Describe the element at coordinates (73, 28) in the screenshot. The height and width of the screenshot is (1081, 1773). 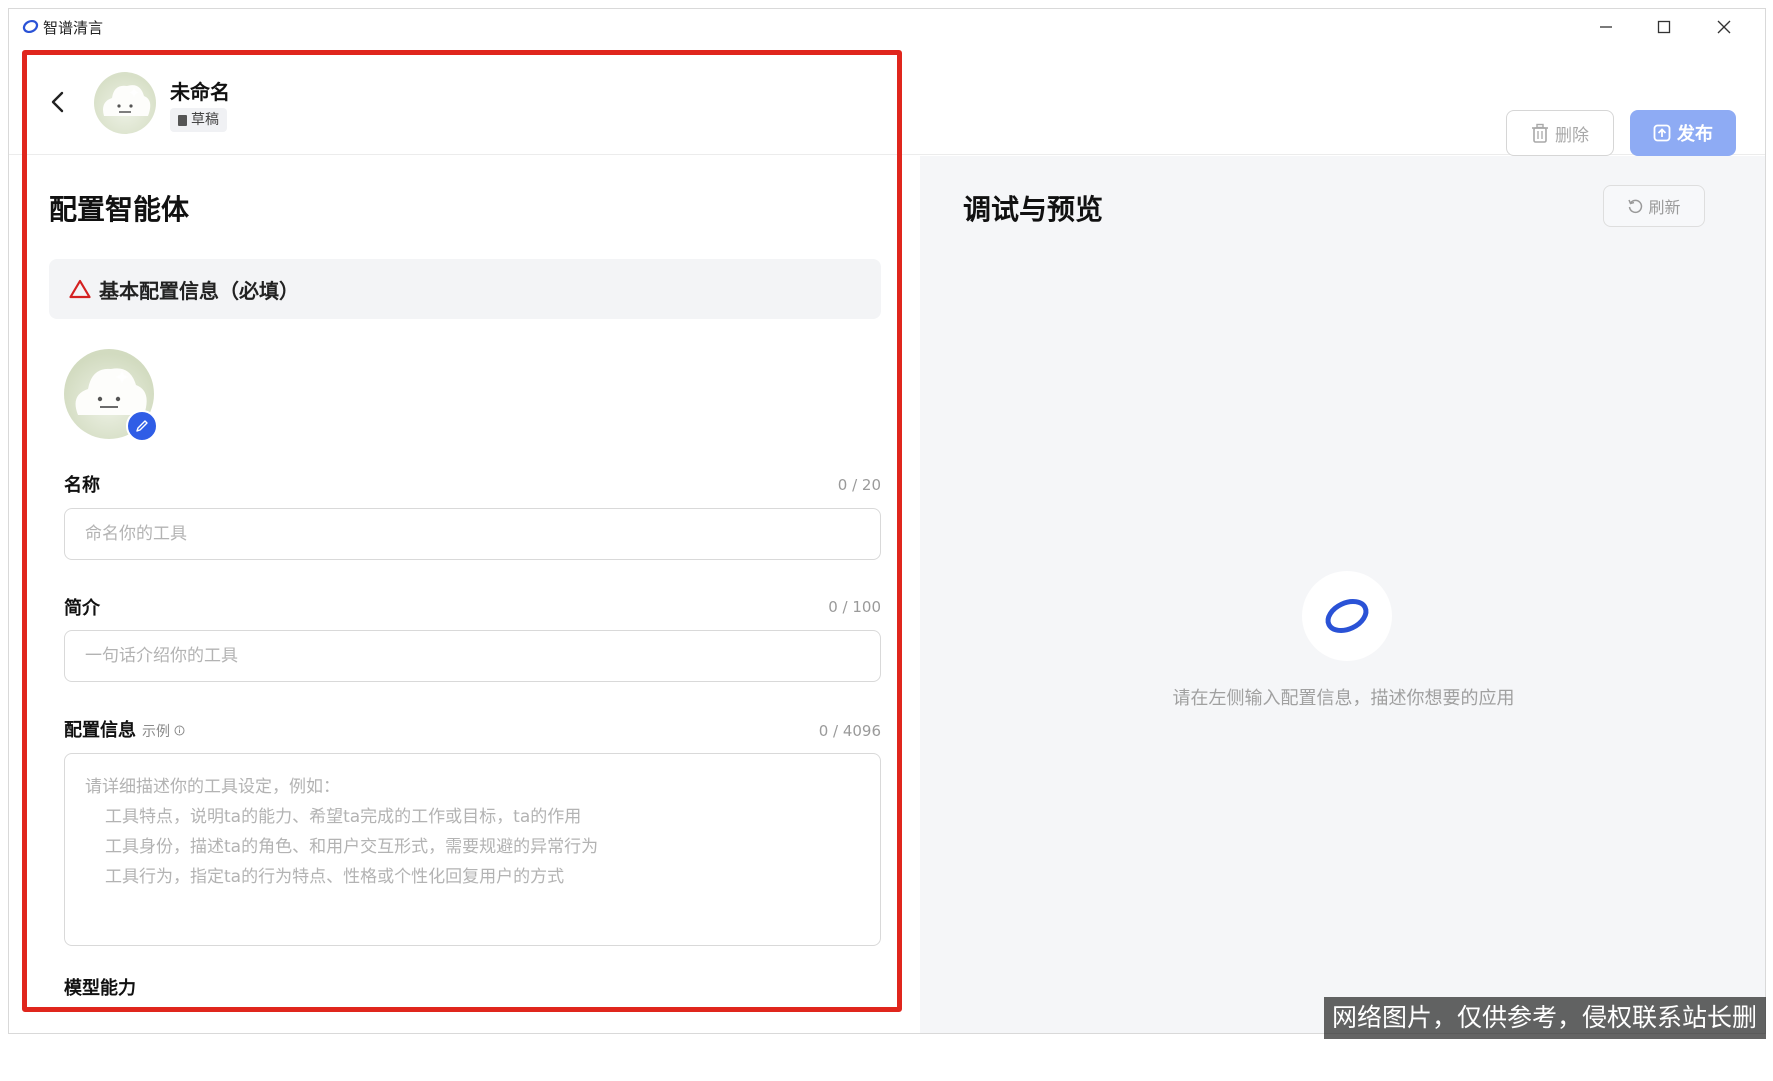
I see `app-title: 智谱清言` at that location.